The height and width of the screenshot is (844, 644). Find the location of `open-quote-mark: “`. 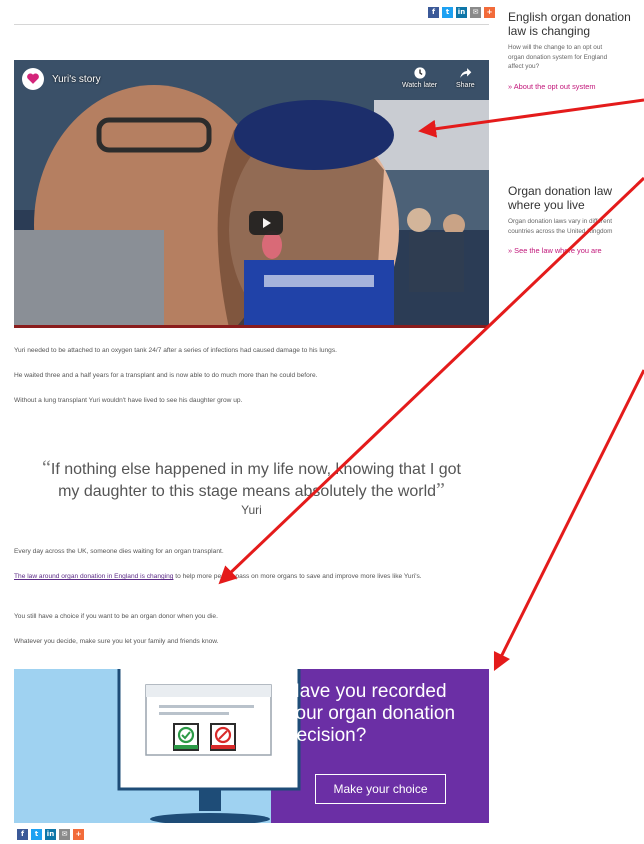

open-quote-mark: “ is located at coordinates (46, 468).